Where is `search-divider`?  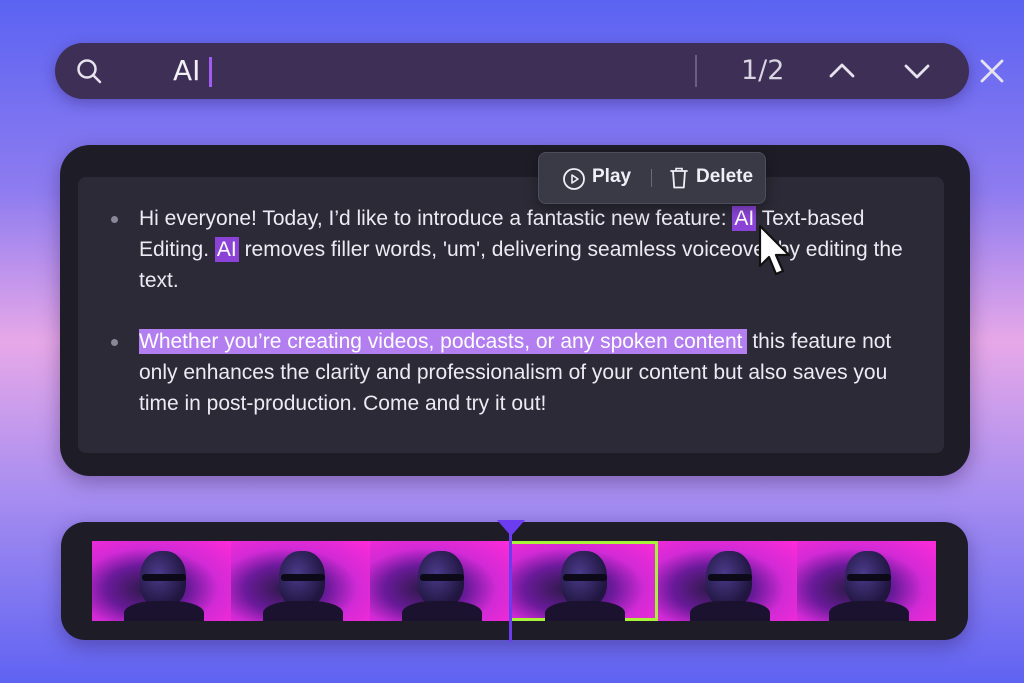
search-divider is located at coordinates (696, 71).